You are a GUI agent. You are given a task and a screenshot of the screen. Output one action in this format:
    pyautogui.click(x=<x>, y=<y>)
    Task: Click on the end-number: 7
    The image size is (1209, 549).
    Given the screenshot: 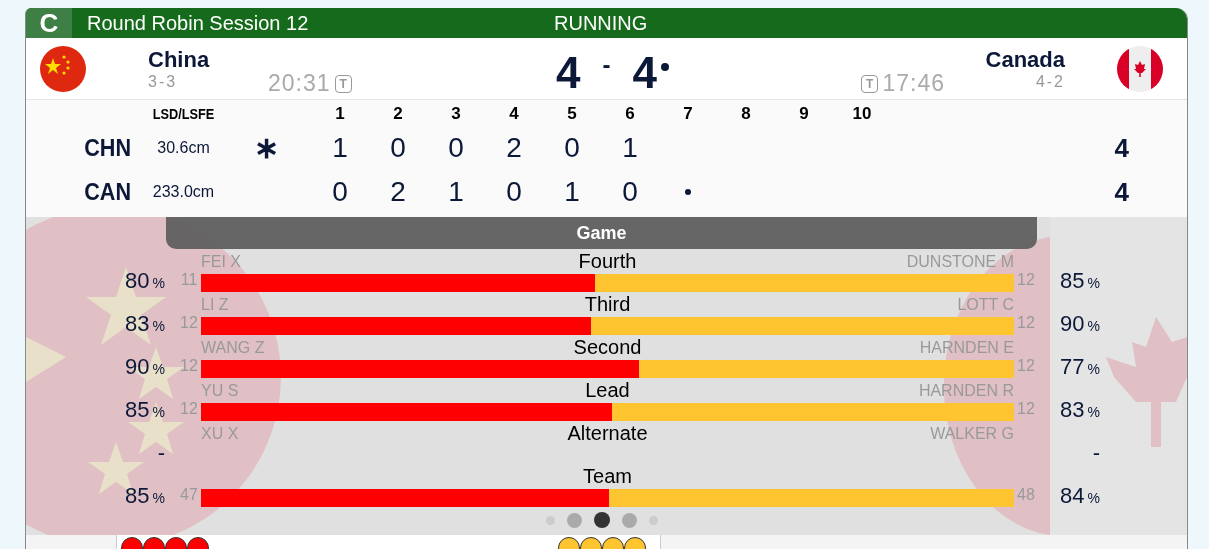 What is the action you would take?
    pyautogui.click(x=688, y=114)
    